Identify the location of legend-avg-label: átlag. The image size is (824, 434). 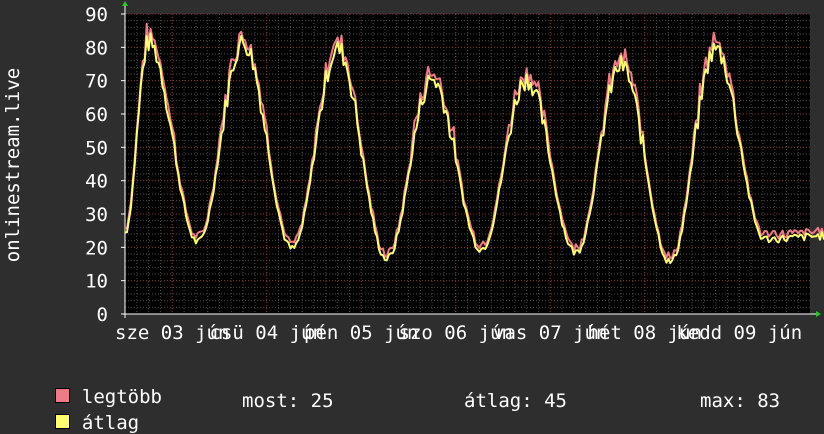
(110, 423).